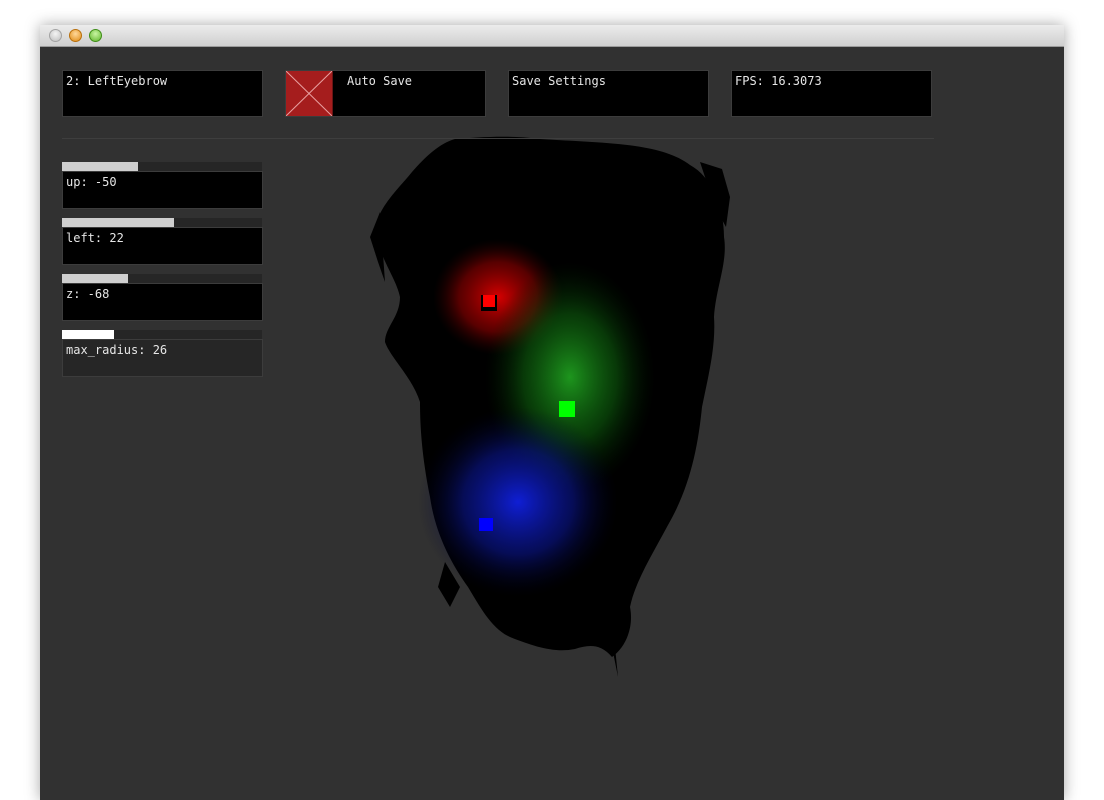 The width and height of the screenshot is (1104, 800). What do you see at coordinates (518, 502) in the screenshot?
I see `mouth-influence` at bounding box center [518, 502].